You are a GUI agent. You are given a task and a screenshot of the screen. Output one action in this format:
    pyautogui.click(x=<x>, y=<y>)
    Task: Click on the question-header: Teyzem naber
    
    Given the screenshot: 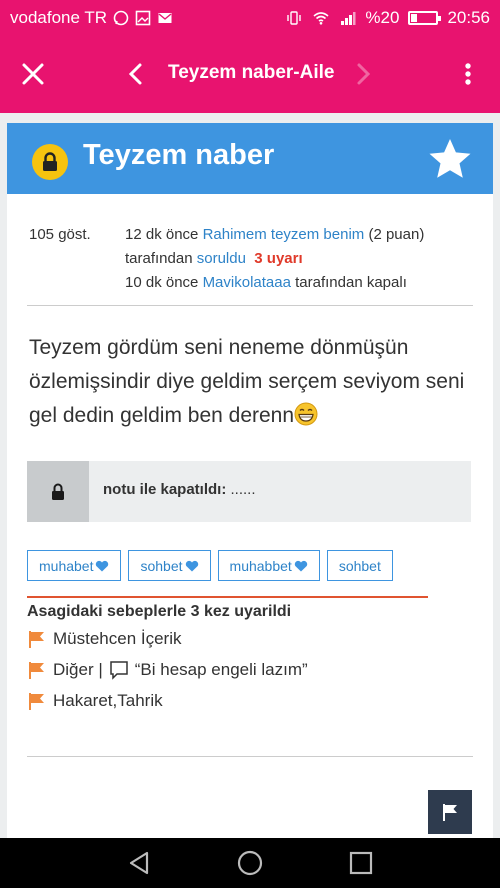 What is the action you would take?
    pyautogui.click(x=250, y=158)
    